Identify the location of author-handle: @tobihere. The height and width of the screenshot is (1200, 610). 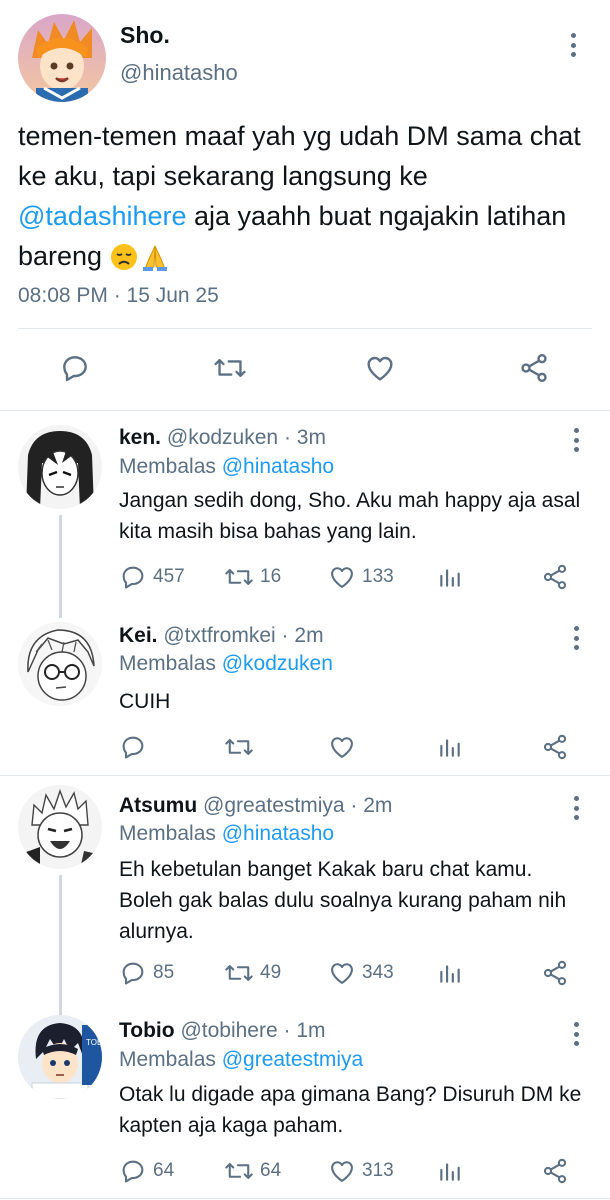
(228, 1030).